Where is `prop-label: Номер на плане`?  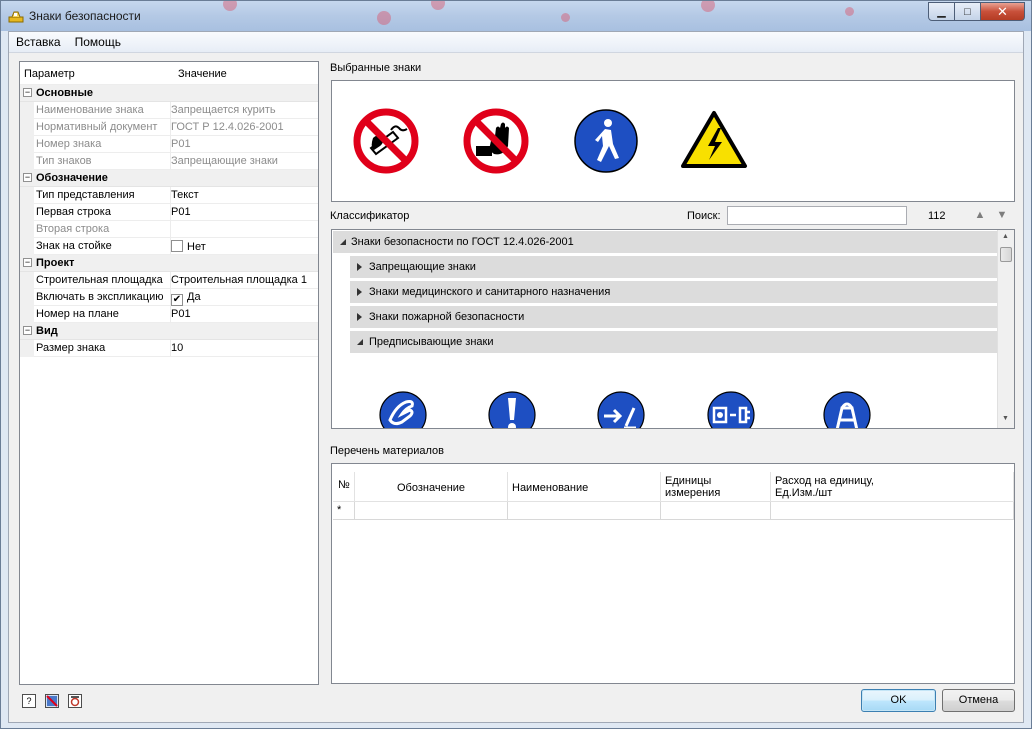 prop-label: Номер на плане is located at coordinates (77, 314).